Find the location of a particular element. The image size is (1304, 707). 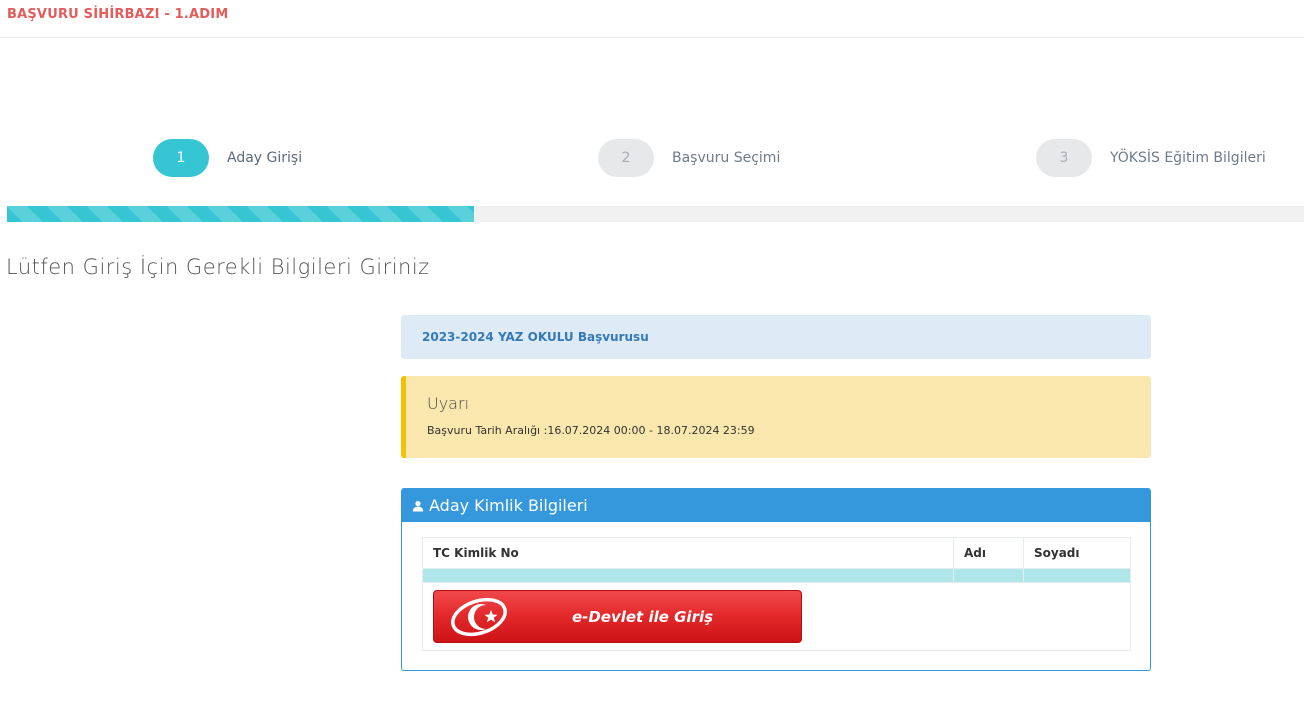

step-basvuru-secimi: 2 Başvuru Seçimi is located at coordinates (689, 158).